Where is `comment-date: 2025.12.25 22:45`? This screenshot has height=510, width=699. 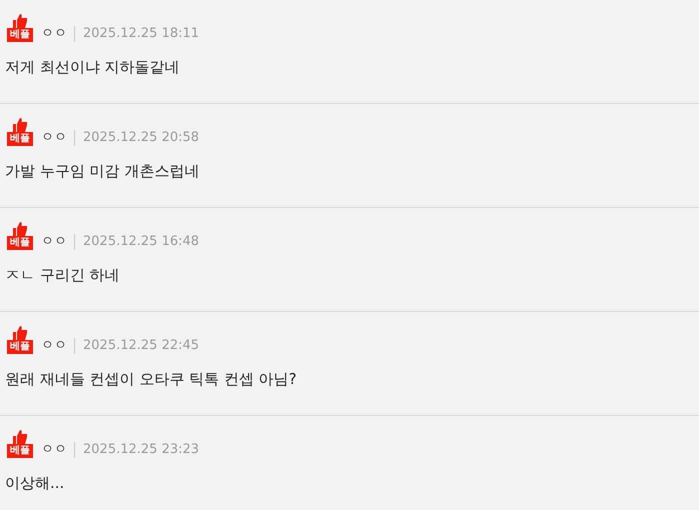 comment-date: 2025.12.25 22:45 is located at coordinates (137, 346).